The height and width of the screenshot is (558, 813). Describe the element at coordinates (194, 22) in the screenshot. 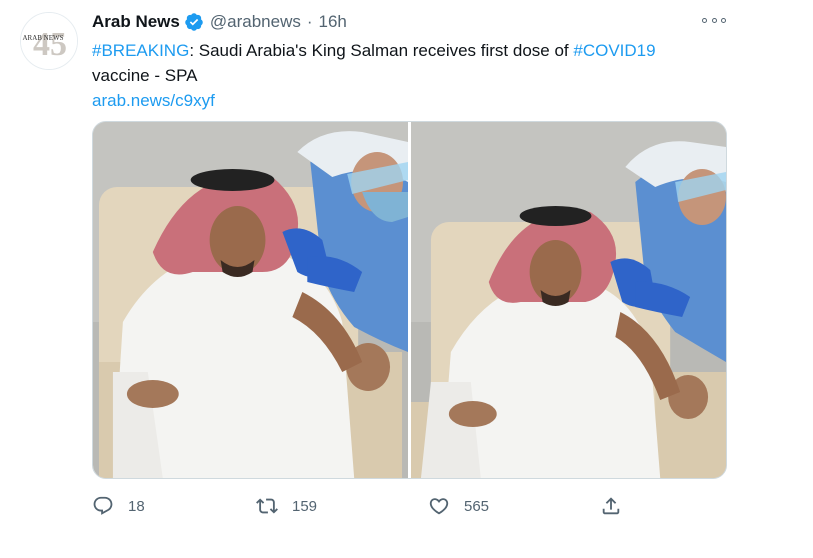

I see `verified-badge-icon` at that location.